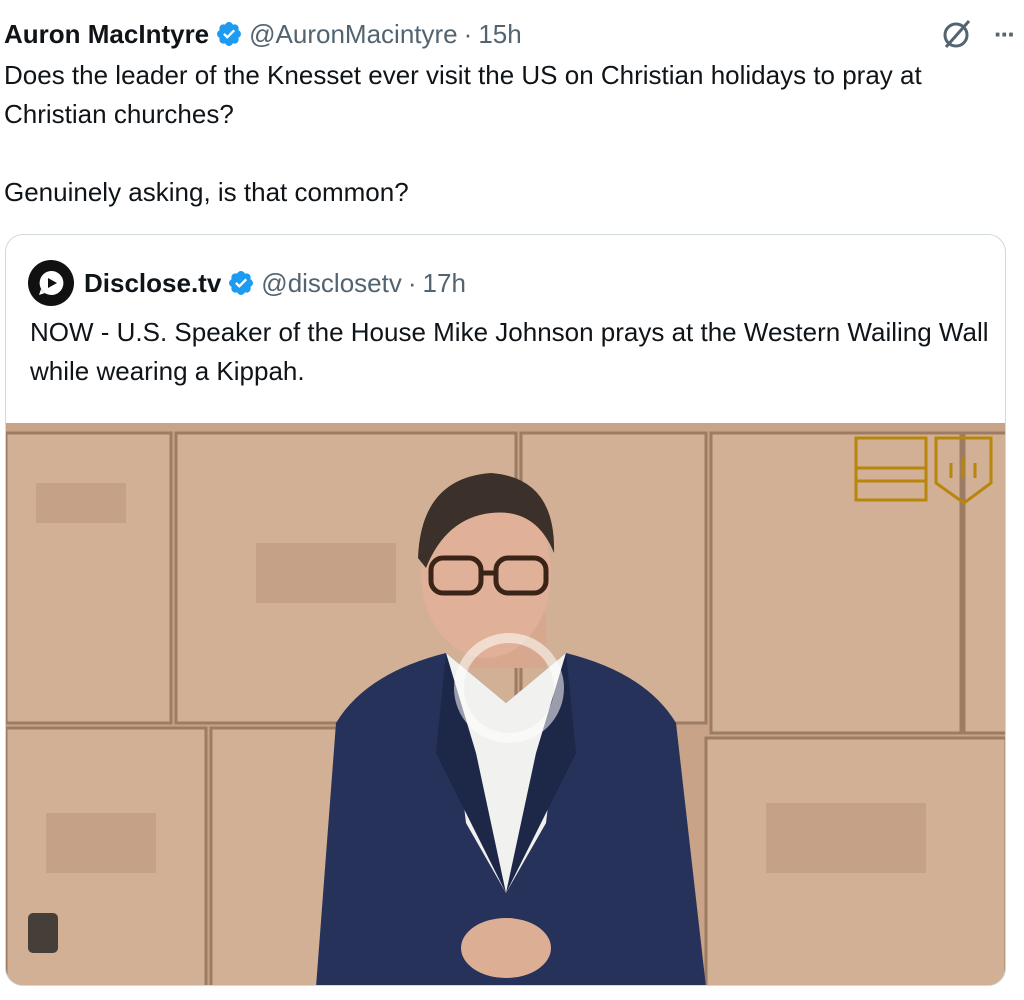  What do you see at coordinates (978, 34) in the screenshot?
I see `header-actions: ···` at bounding box center [978, 34].